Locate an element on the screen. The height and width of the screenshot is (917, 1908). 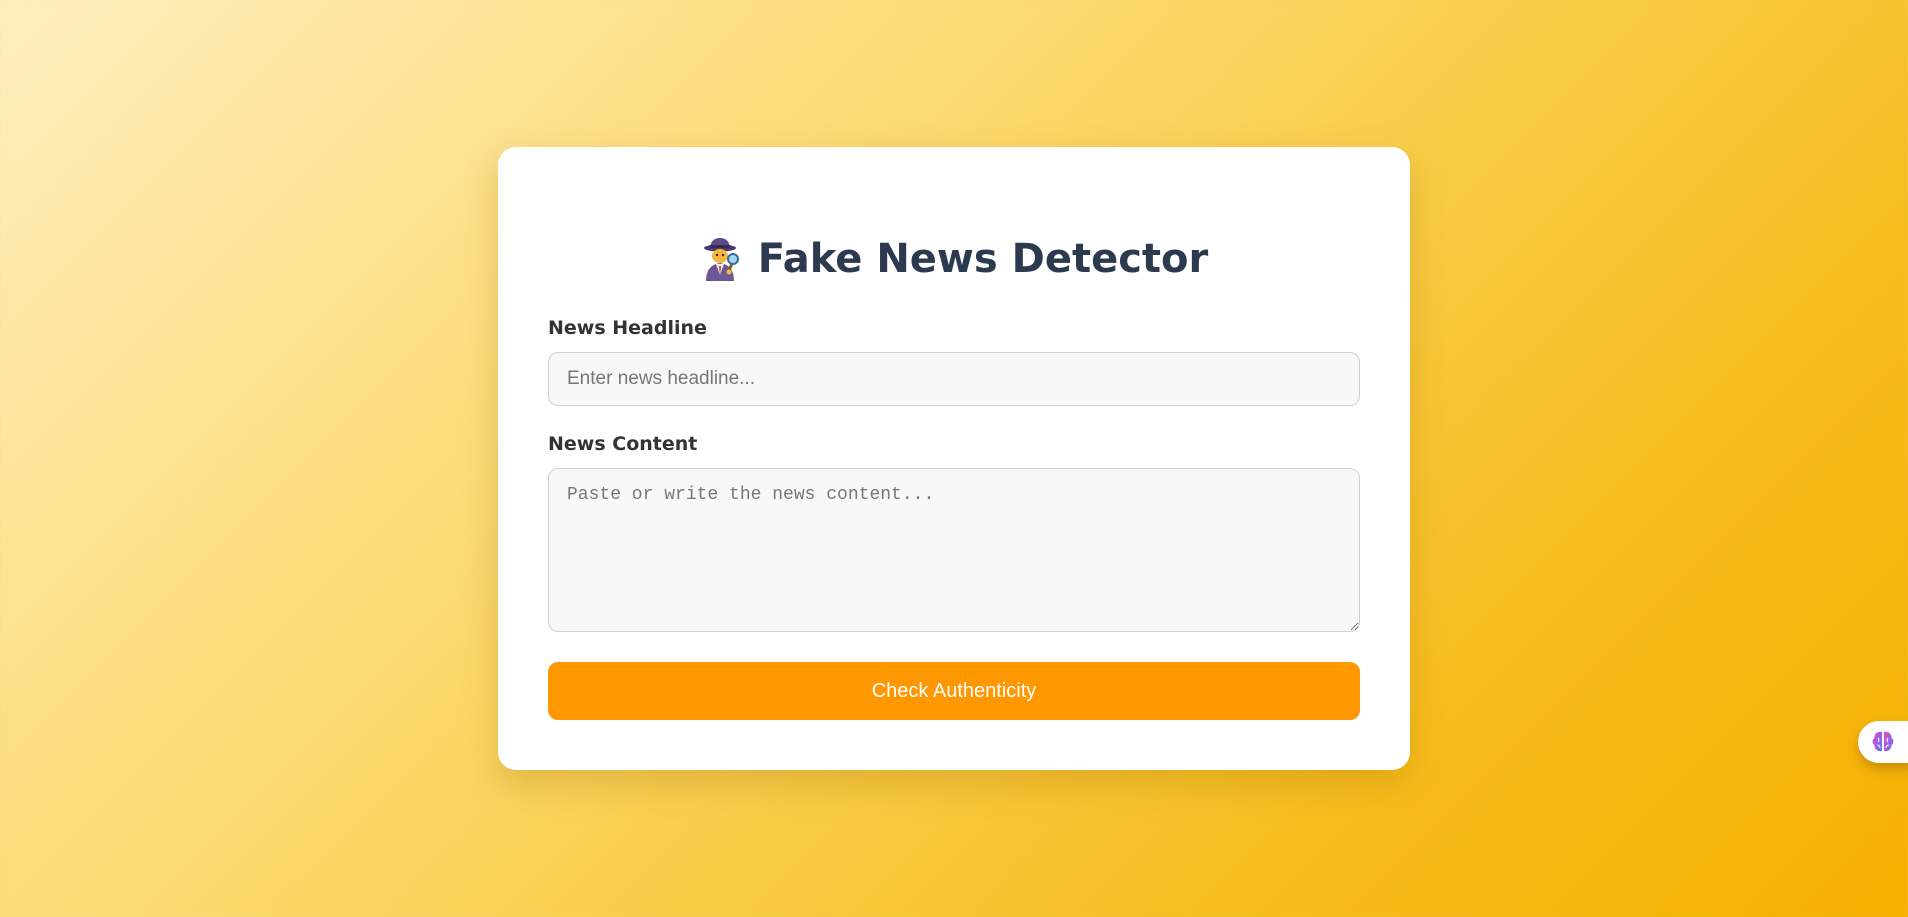
content-textarea is located at coordinates (954, 550).